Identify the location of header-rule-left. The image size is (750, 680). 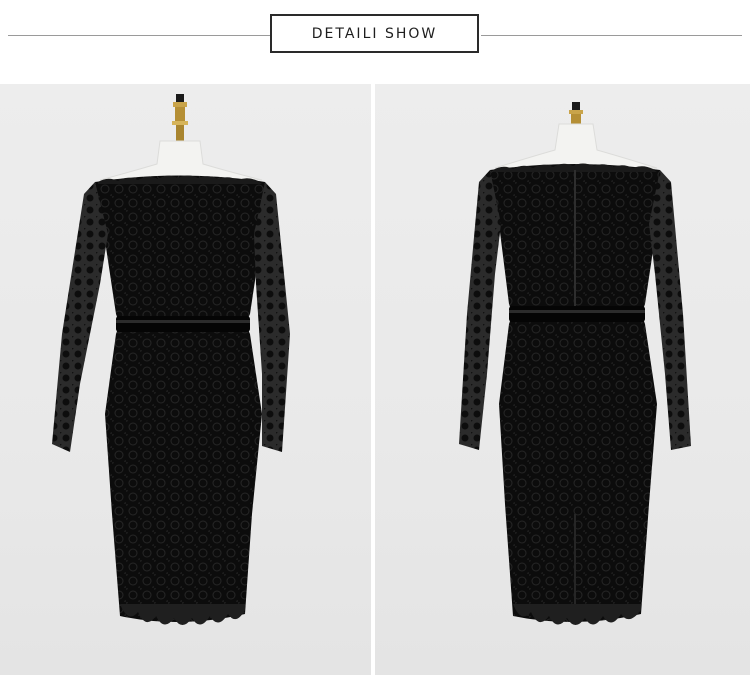
(139, 35).